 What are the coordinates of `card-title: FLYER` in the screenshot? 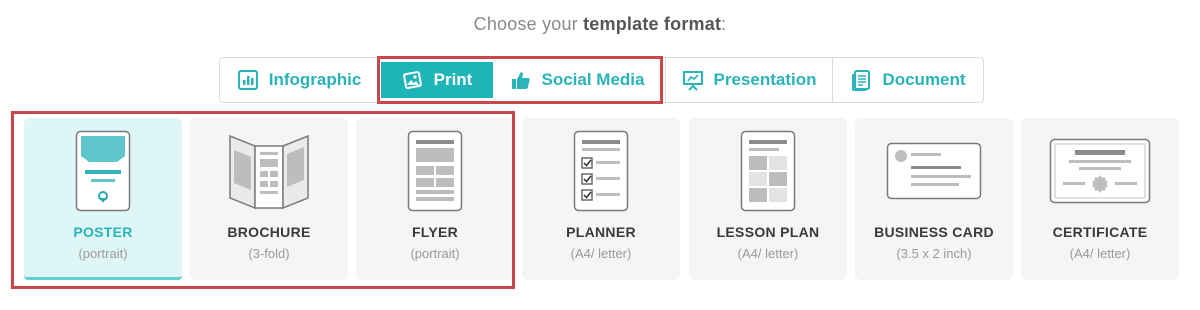 It's located at (435, 232).